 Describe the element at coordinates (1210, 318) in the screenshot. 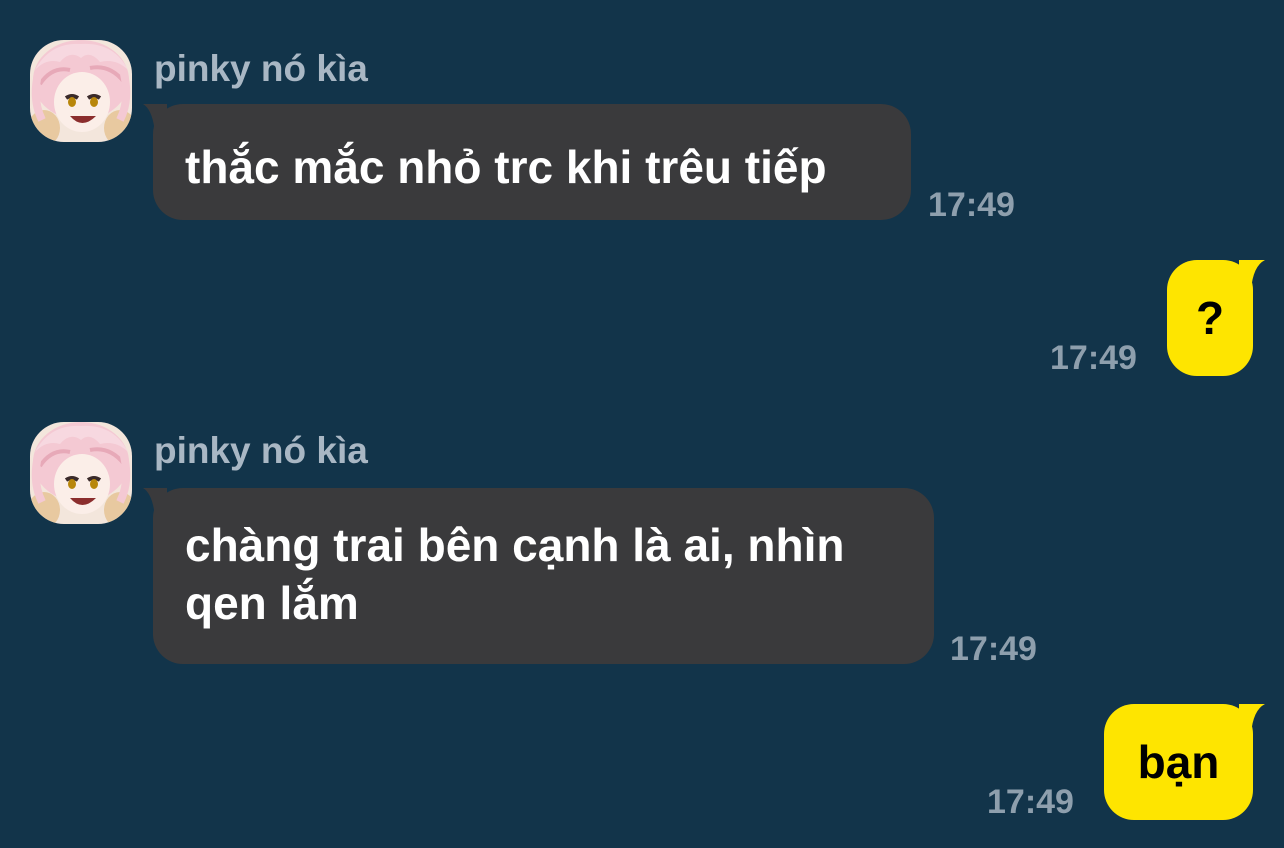

I see `message-text: ?` at that location.